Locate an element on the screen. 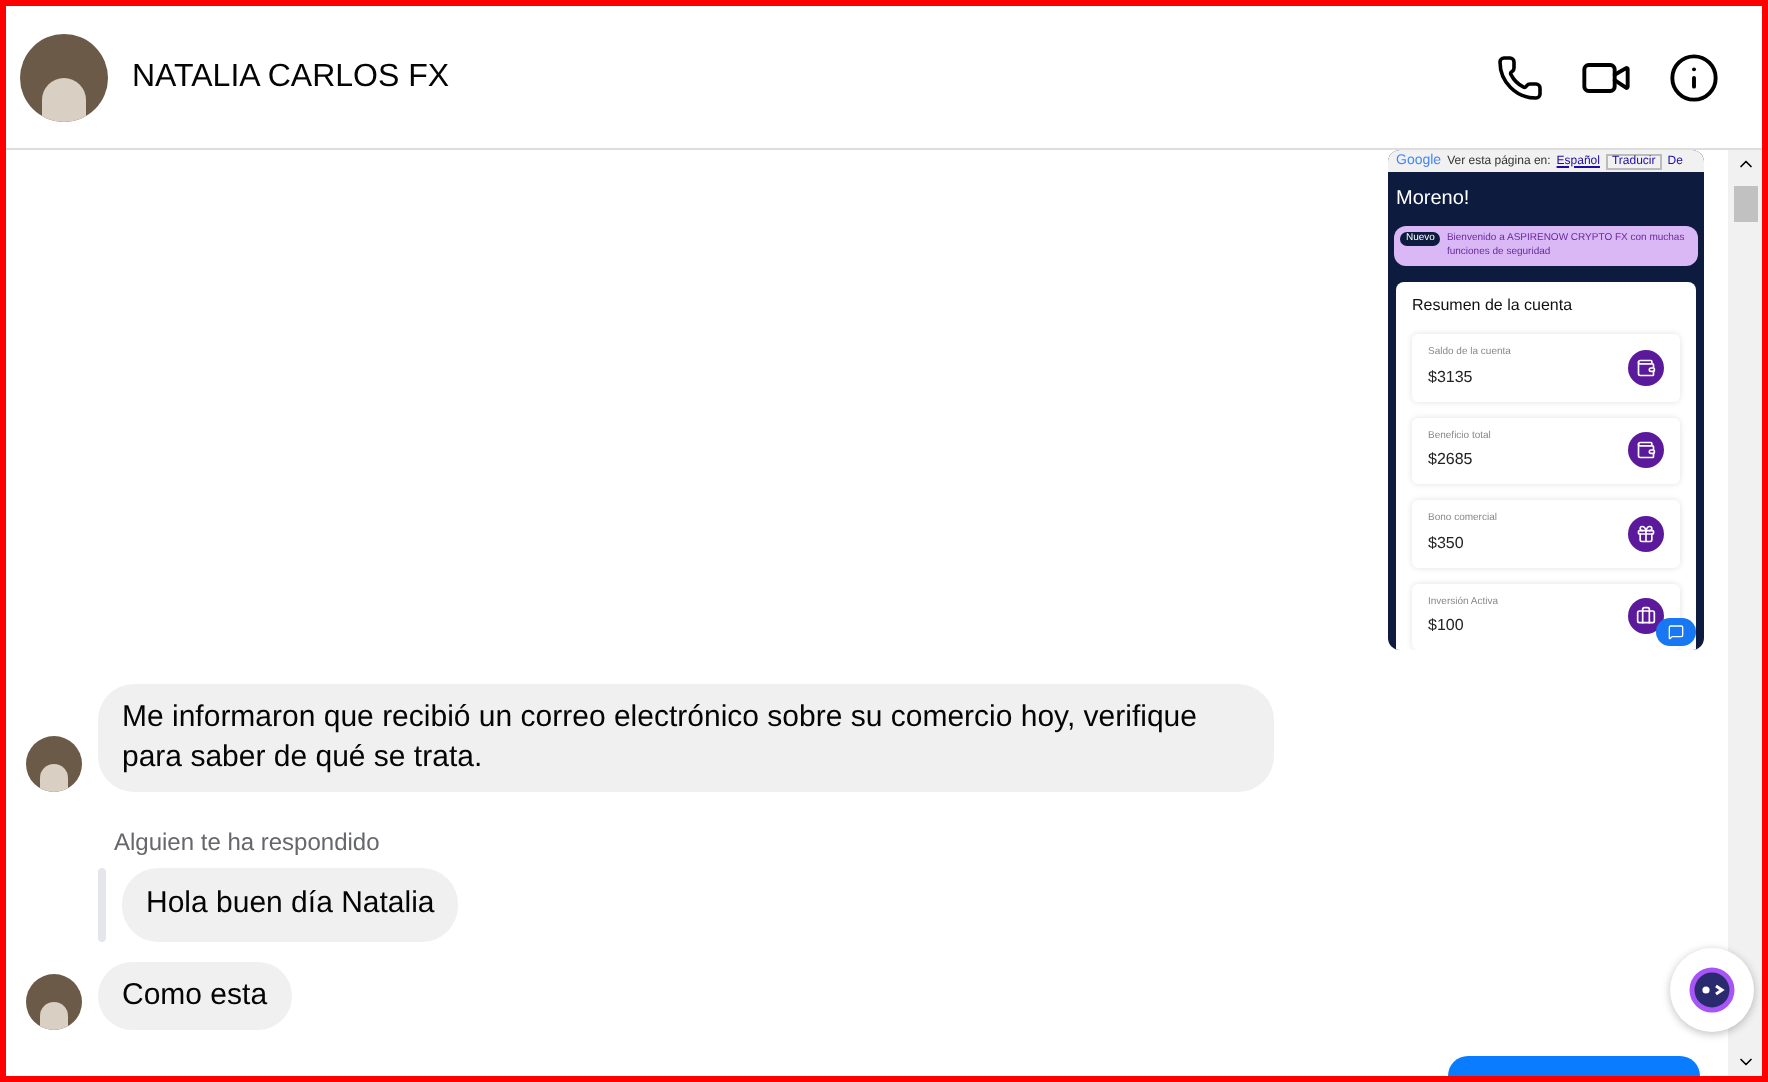 The width and height of the screenshot is (1768, 1082). briefcase-icon is located at coordinates (1646, 616).